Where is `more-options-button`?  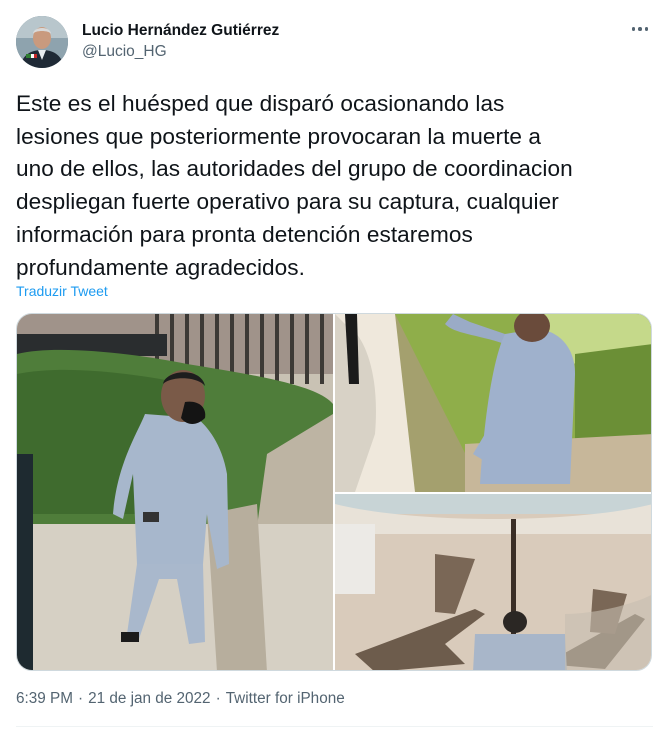
more-options-button is located at coordinates (640, 29).